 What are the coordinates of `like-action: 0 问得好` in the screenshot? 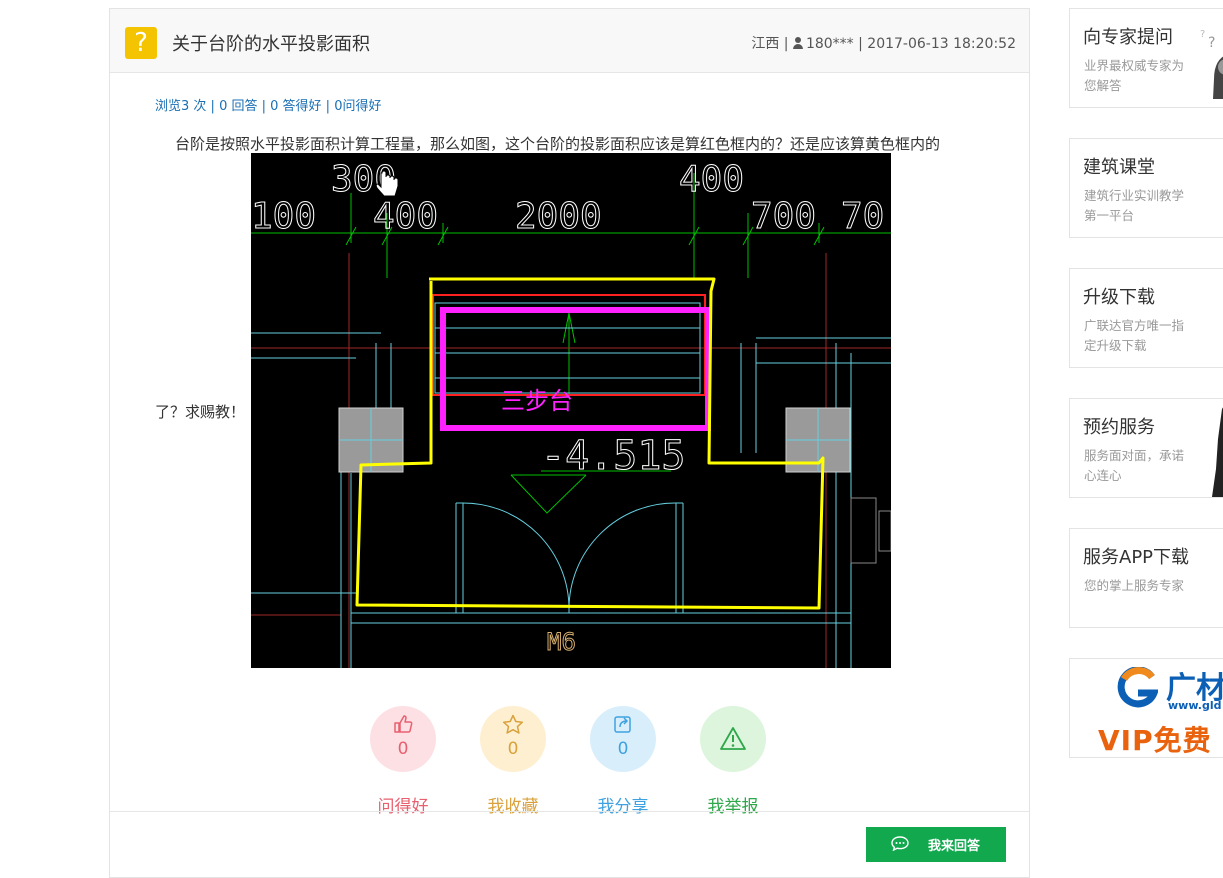 It's located at (403, 761).